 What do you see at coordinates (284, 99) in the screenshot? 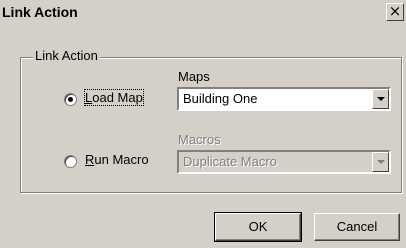
I see `maps-select: Building One` at bounding box center [284, 99].